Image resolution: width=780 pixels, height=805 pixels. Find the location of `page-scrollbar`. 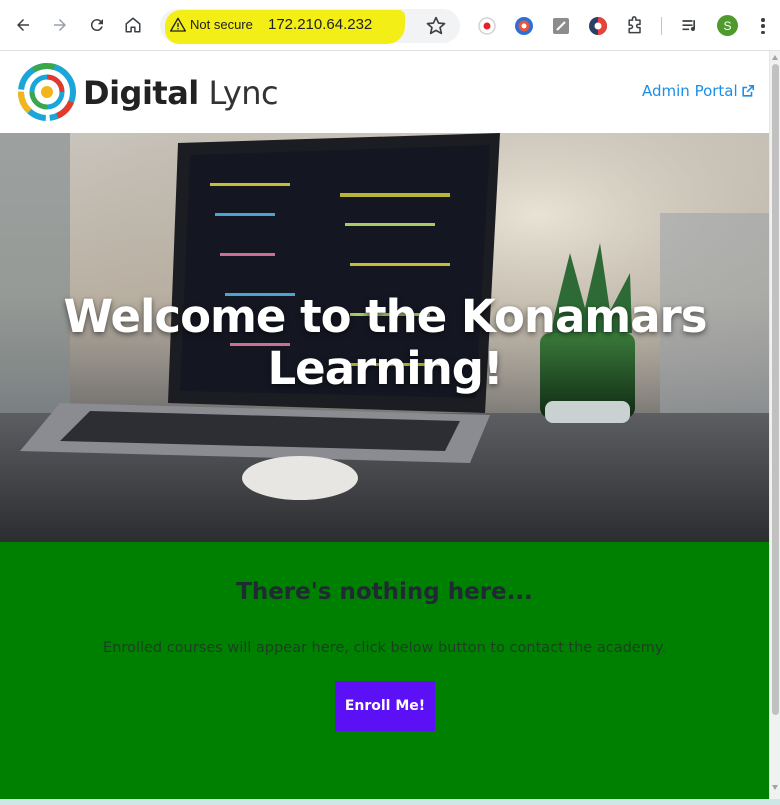

page-scrollbar is located at coordinates (774, 425).